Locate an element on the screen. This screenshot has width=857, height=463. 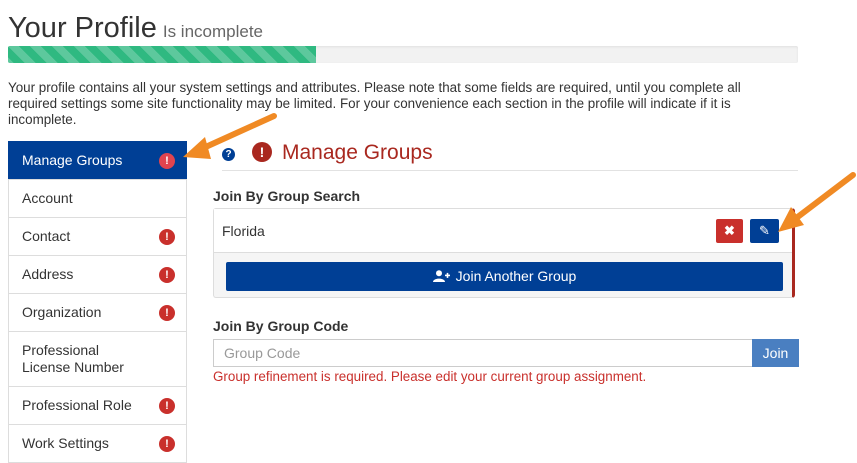
sidebar-item-address: Address ! is located at coordinates (97, 274).